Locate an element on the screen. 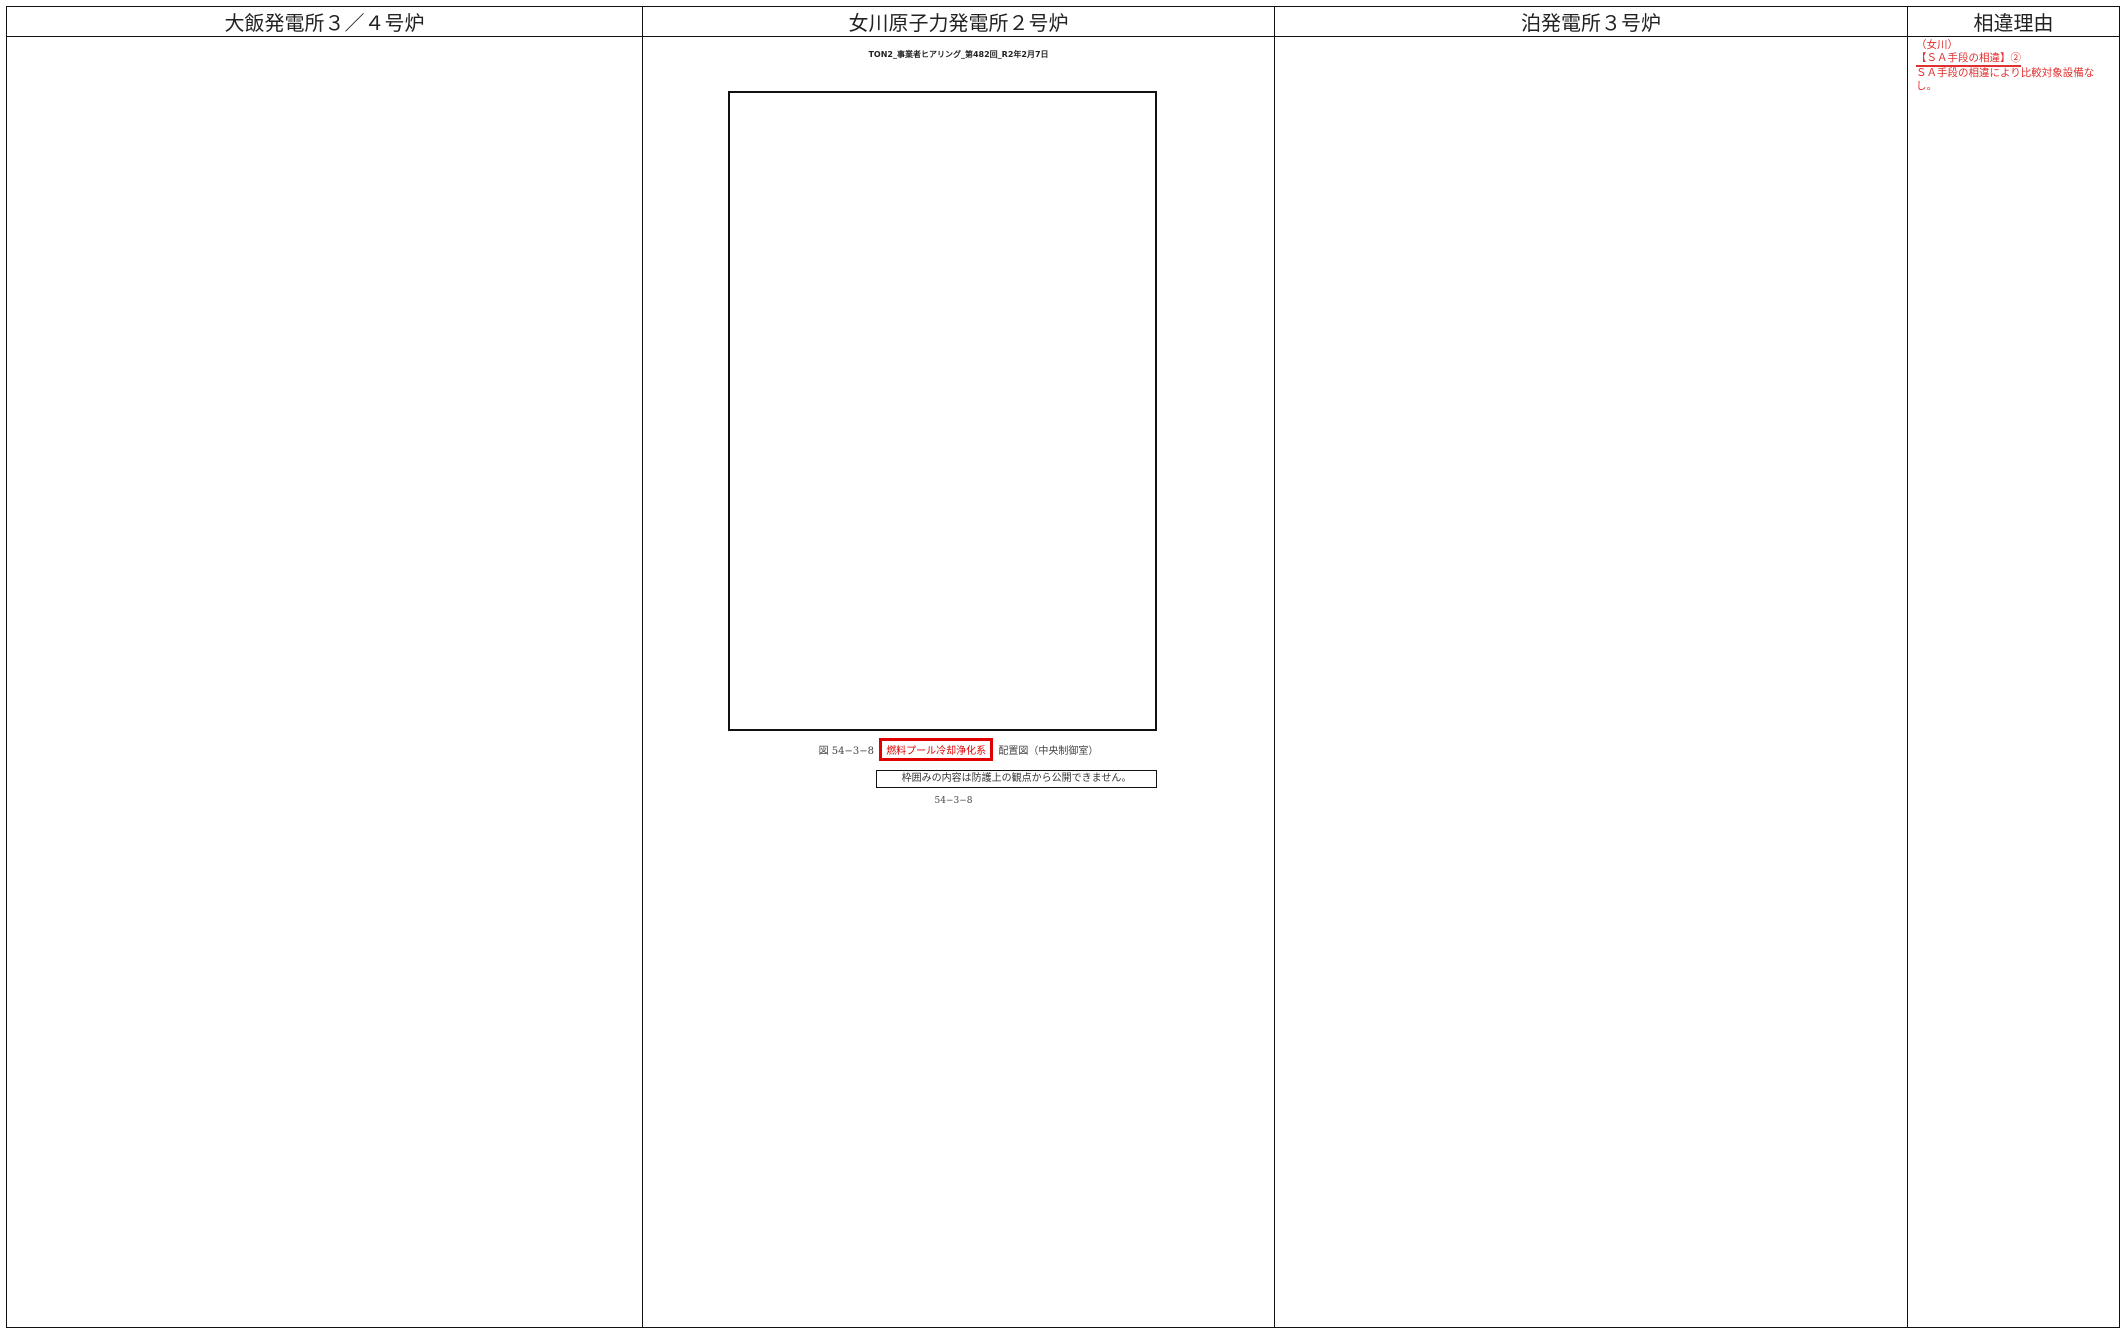 This screenshot has height=1330, width=2121. figure-caption: 図 54−3−8 燃料プール冷却浄化系 配置図（中央制御室） is located at coordinates (958, 749).